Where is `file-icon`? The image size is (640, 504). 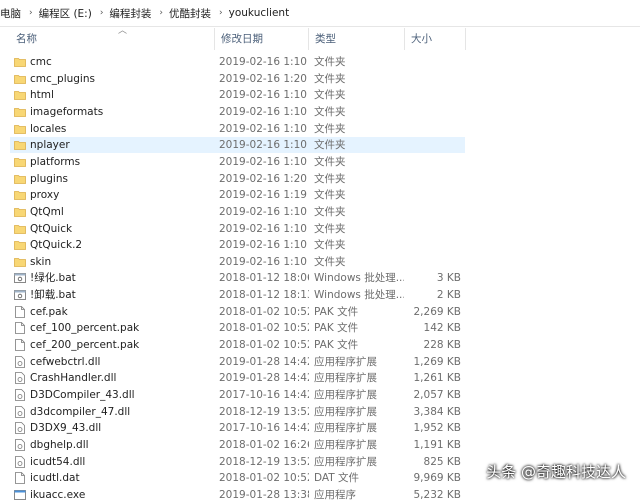 file-icon is located at coordinates (20, 478).